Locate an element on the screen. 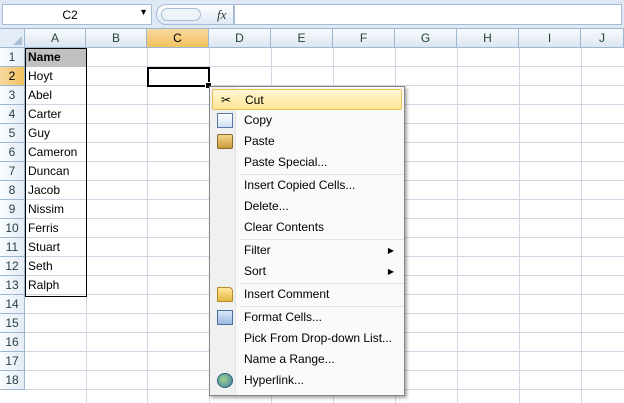 Image resolution: width=624 pixels, height=403 pixels. menu-item-clear-contents: Clear Contents is located at coordinates (307, 227).